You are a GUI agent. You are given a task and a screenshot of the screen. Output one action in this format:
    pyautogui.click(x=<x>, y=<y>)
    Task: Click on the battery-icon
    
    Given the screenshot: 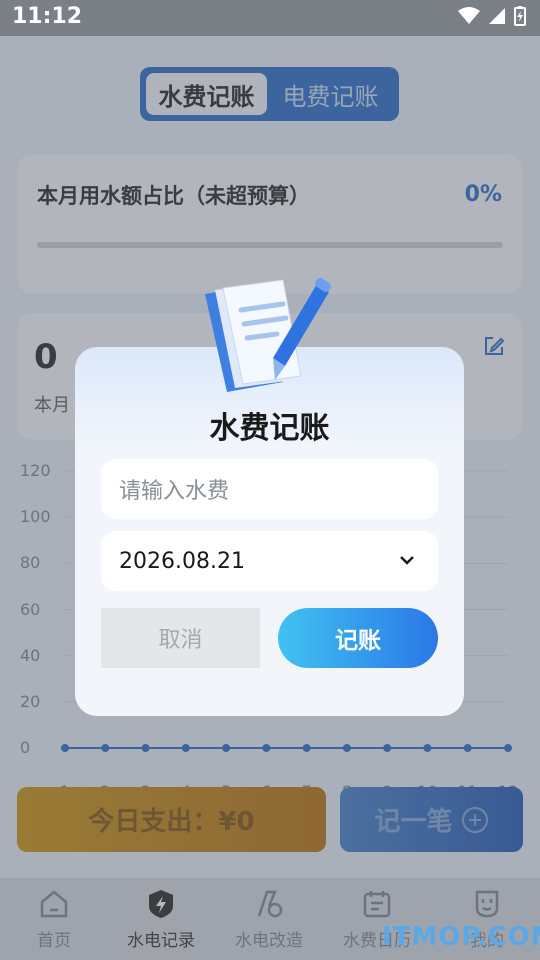 What is the action you would take?
    pyautogui.click(x=520, y=16)
    